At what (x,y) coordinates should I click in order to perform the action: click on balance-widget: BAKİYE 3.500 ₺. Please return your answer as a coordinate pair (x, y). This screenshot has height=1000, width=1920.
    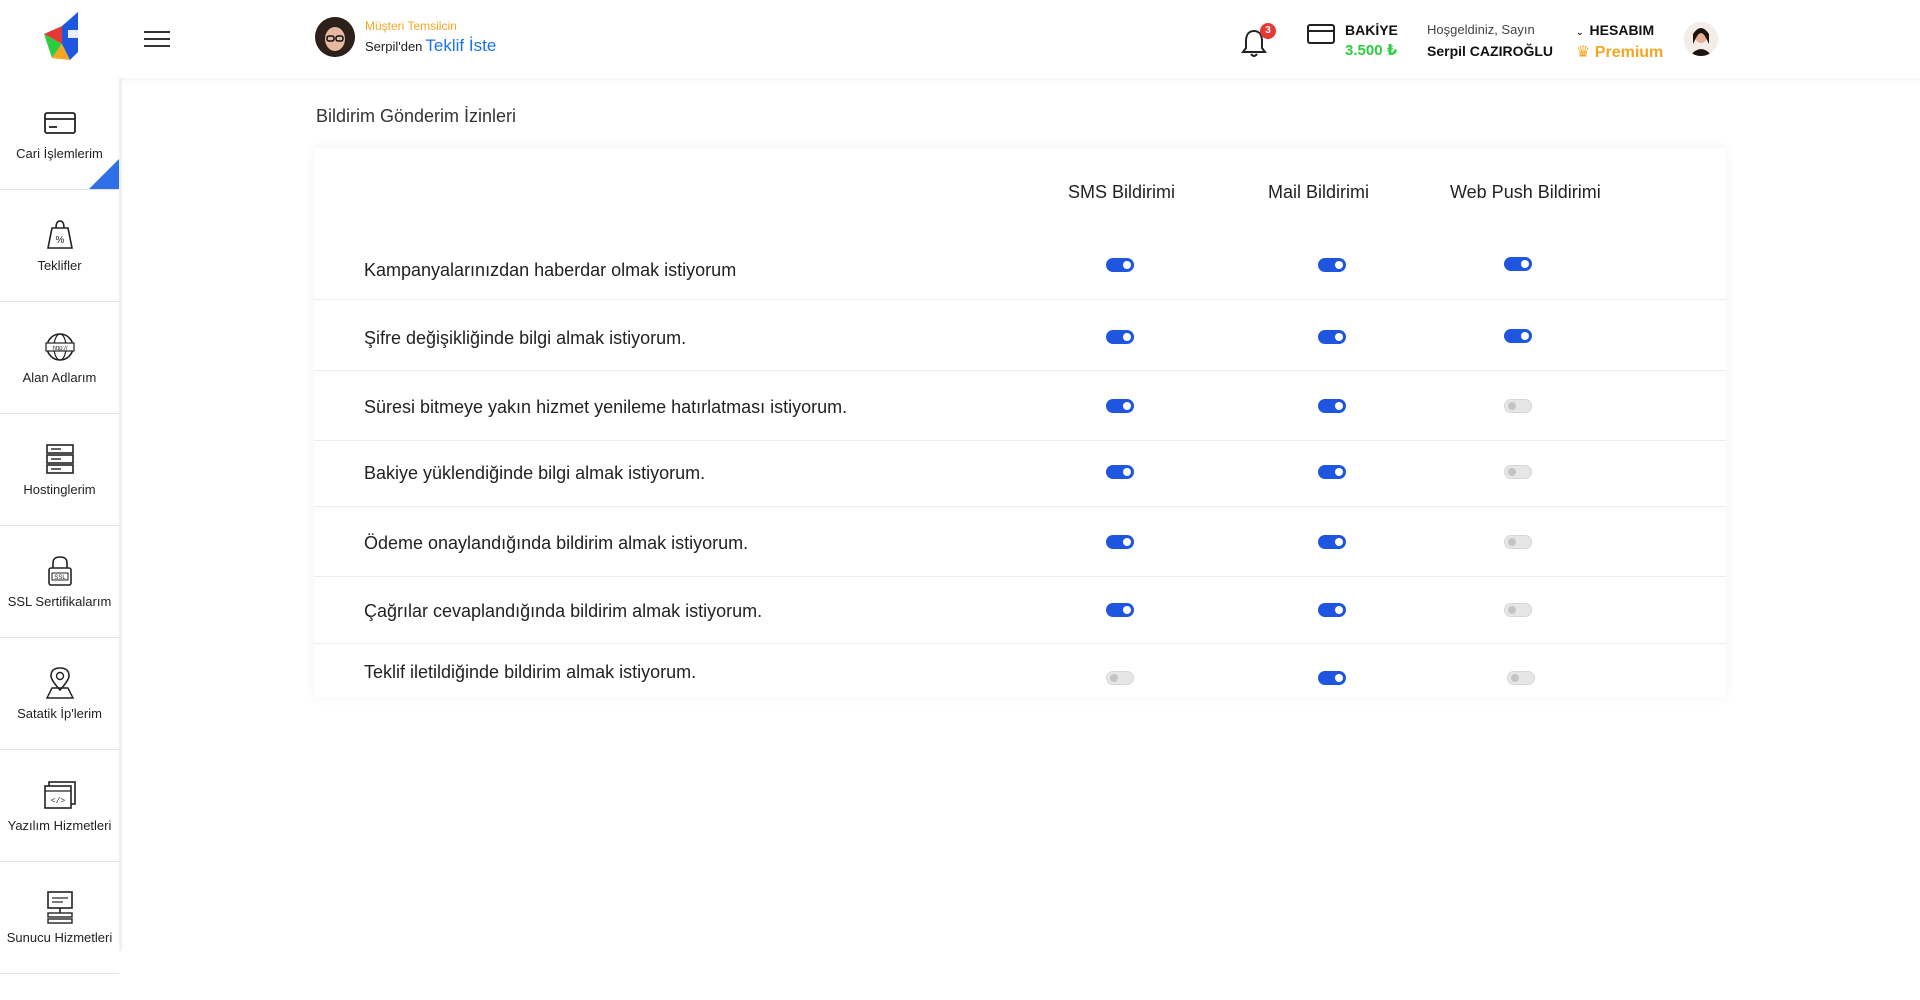
    Looking at the image, I should click on (1352, 40).